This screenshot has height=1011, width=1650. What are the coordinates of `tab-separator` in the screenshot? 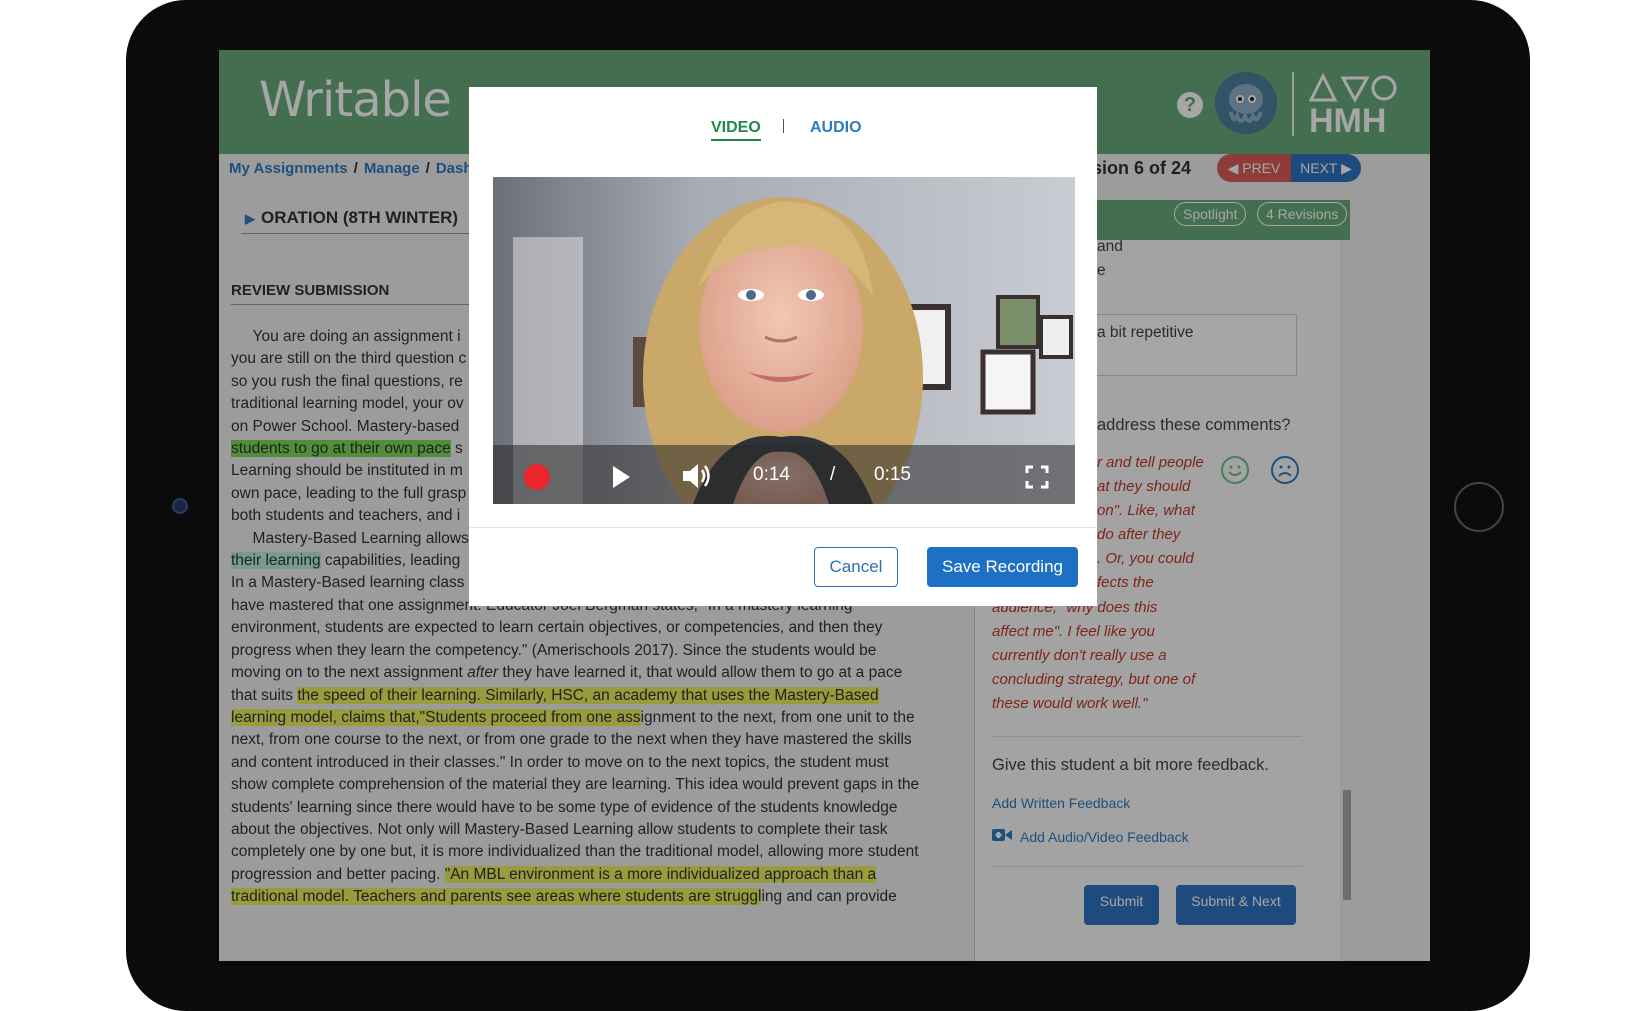 It's located at (783, 126).